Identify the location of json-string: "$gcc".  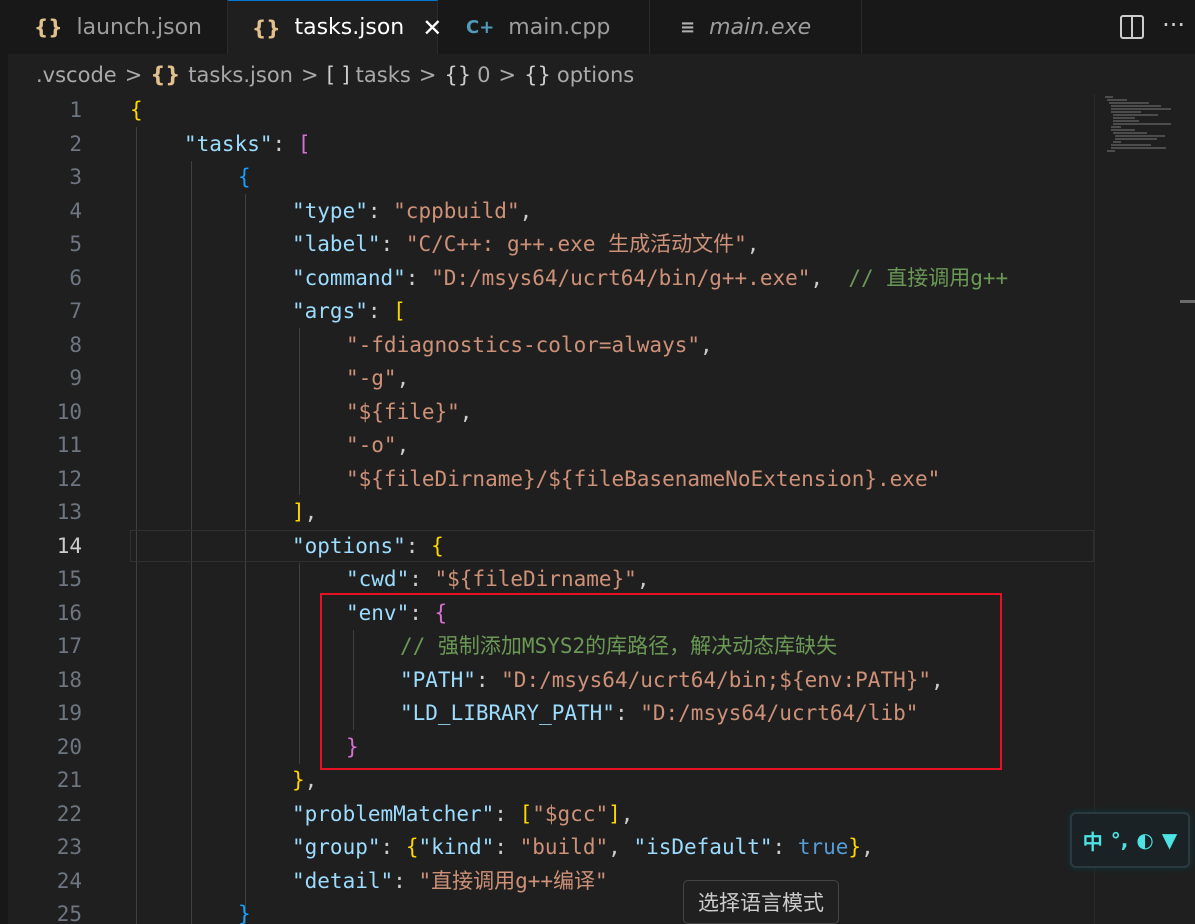
(570, 813).